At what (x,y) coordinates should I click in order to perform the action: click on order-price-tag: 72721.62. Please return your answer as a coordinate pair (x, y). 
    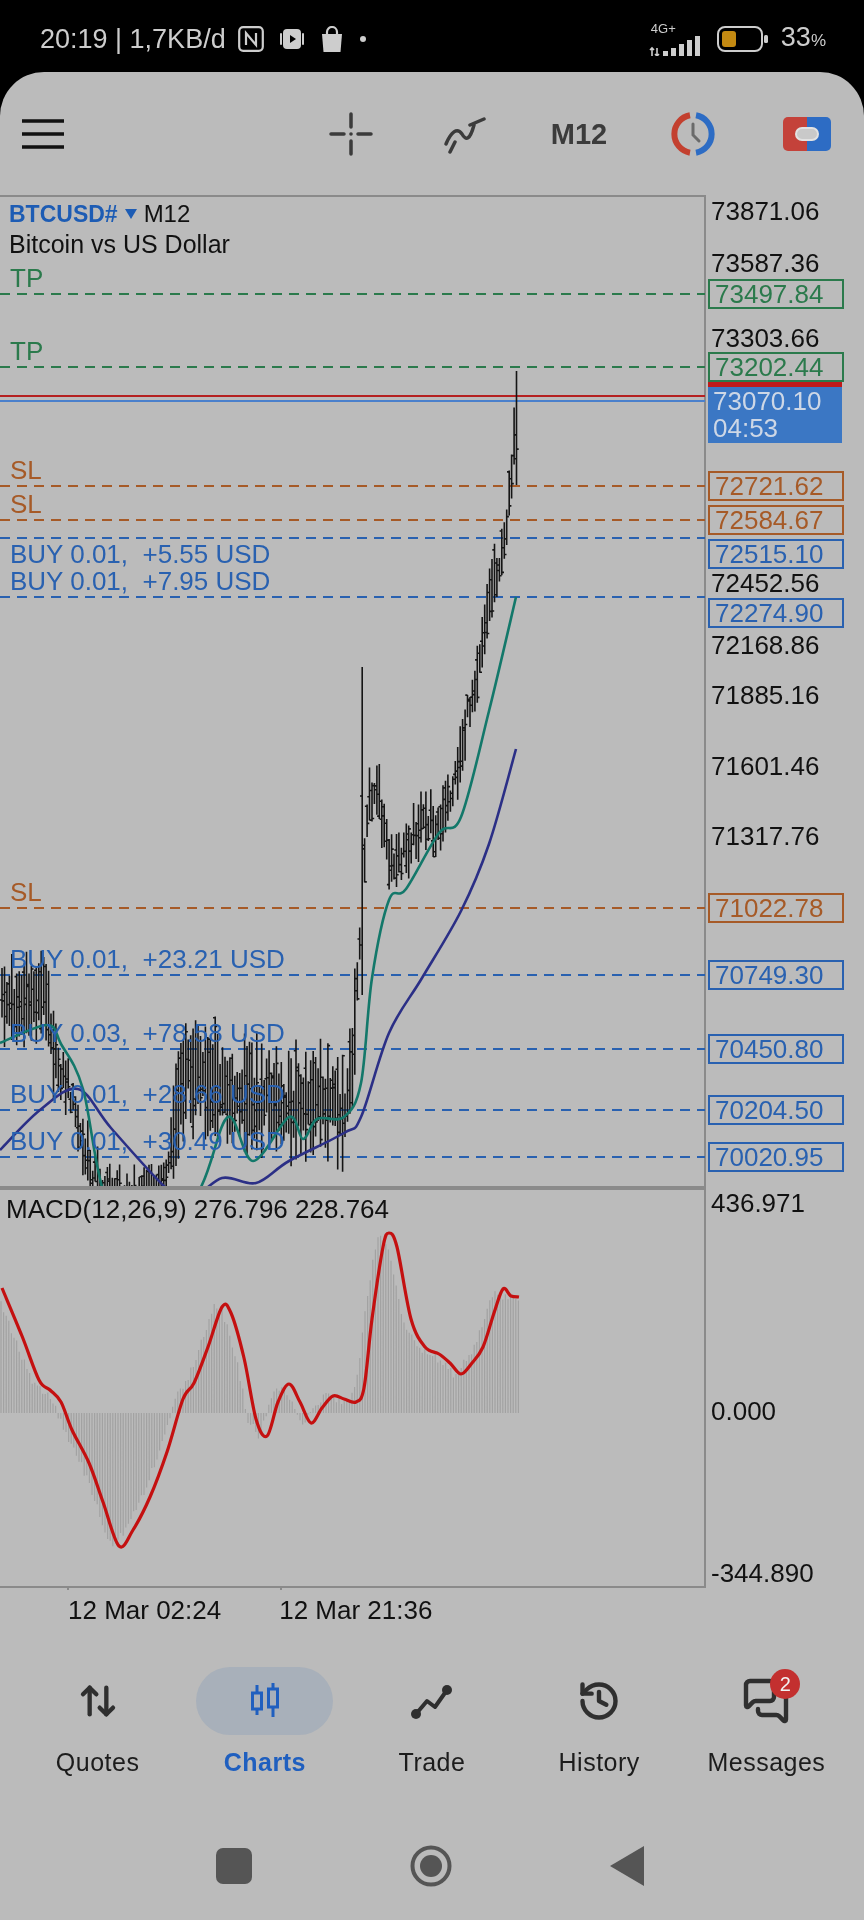
    Looking at the image, I should click on (776, 486).